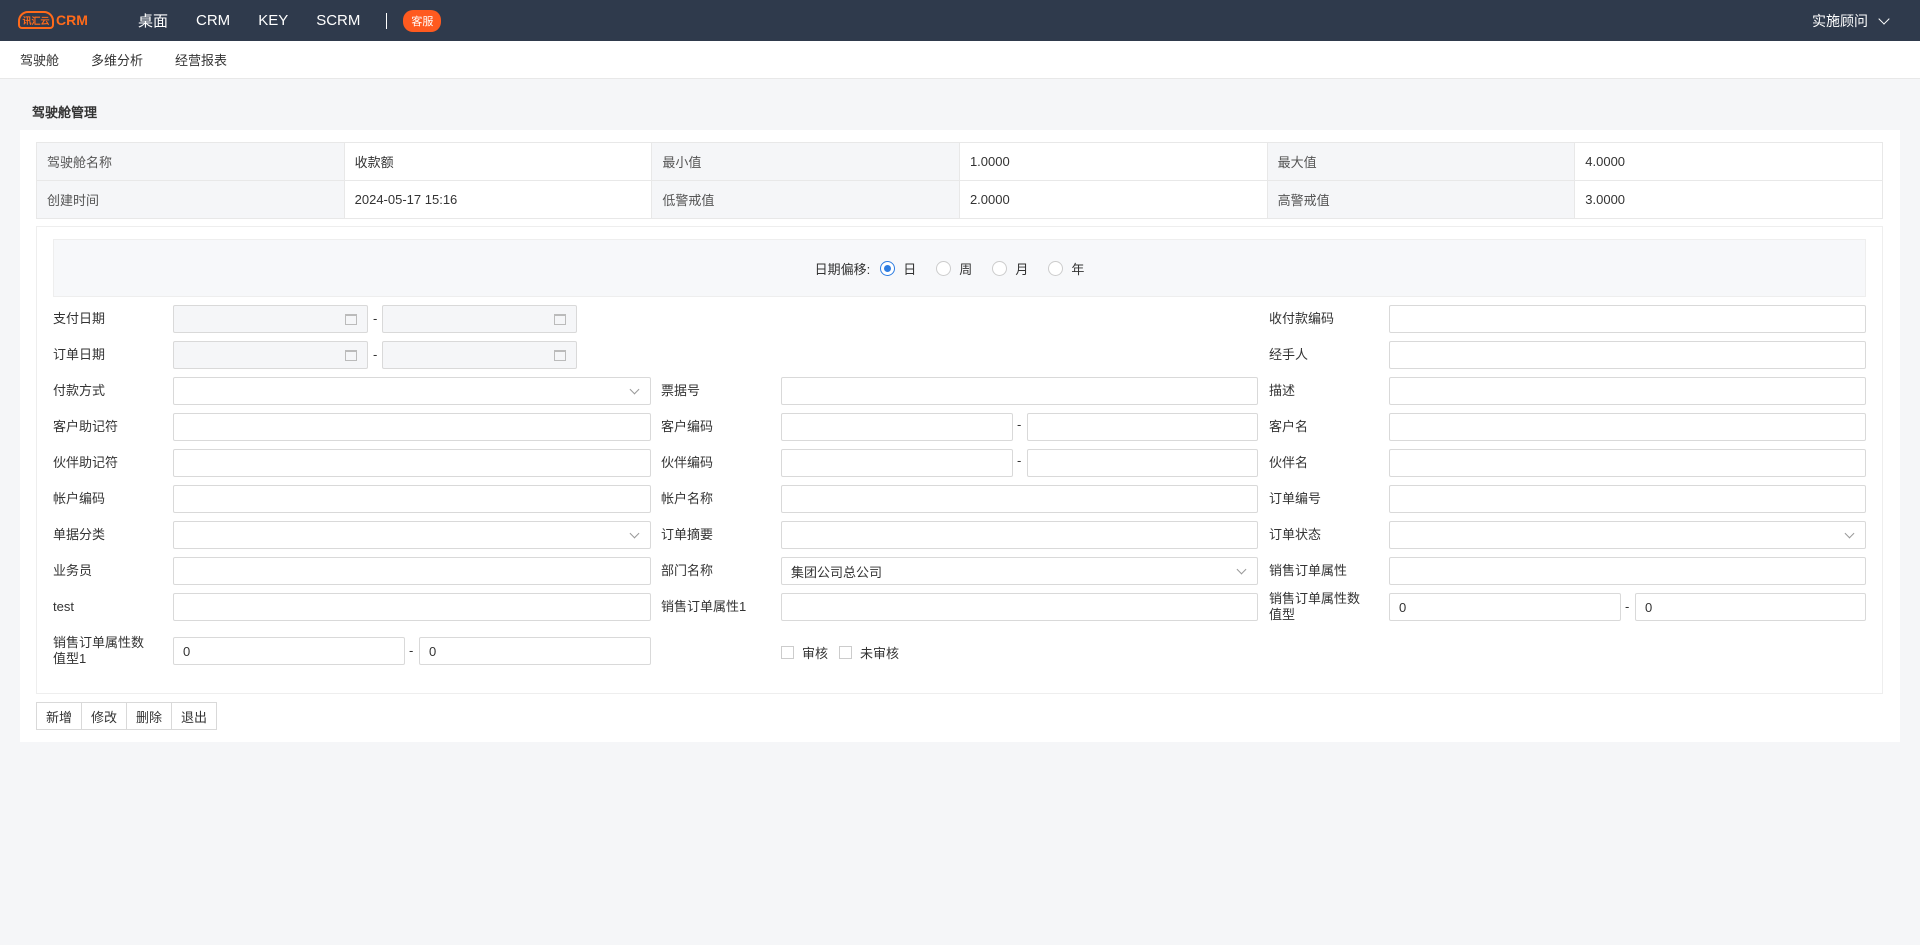  What do you see at coordinates (39, 59) in the screenshot?
I see `subnav-cockpit: 驾驶舱` at bounding box center [39, 59].